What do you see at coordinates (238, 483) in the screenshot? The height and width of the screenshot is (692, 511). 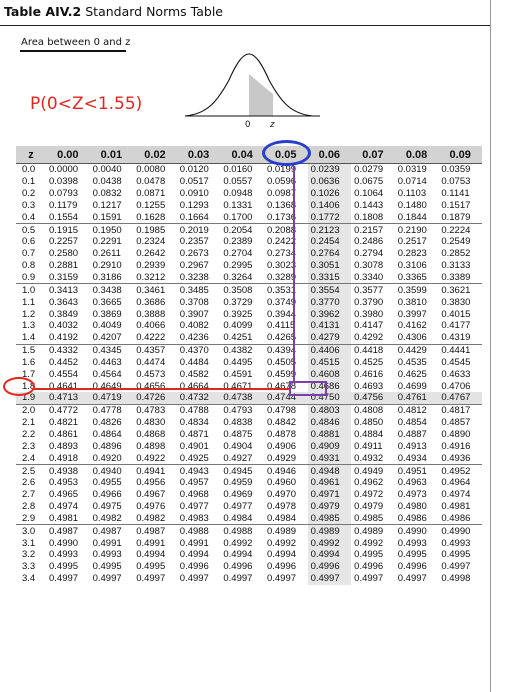 I see `area-cell: 0.4959` at bounding box center [238, 483].